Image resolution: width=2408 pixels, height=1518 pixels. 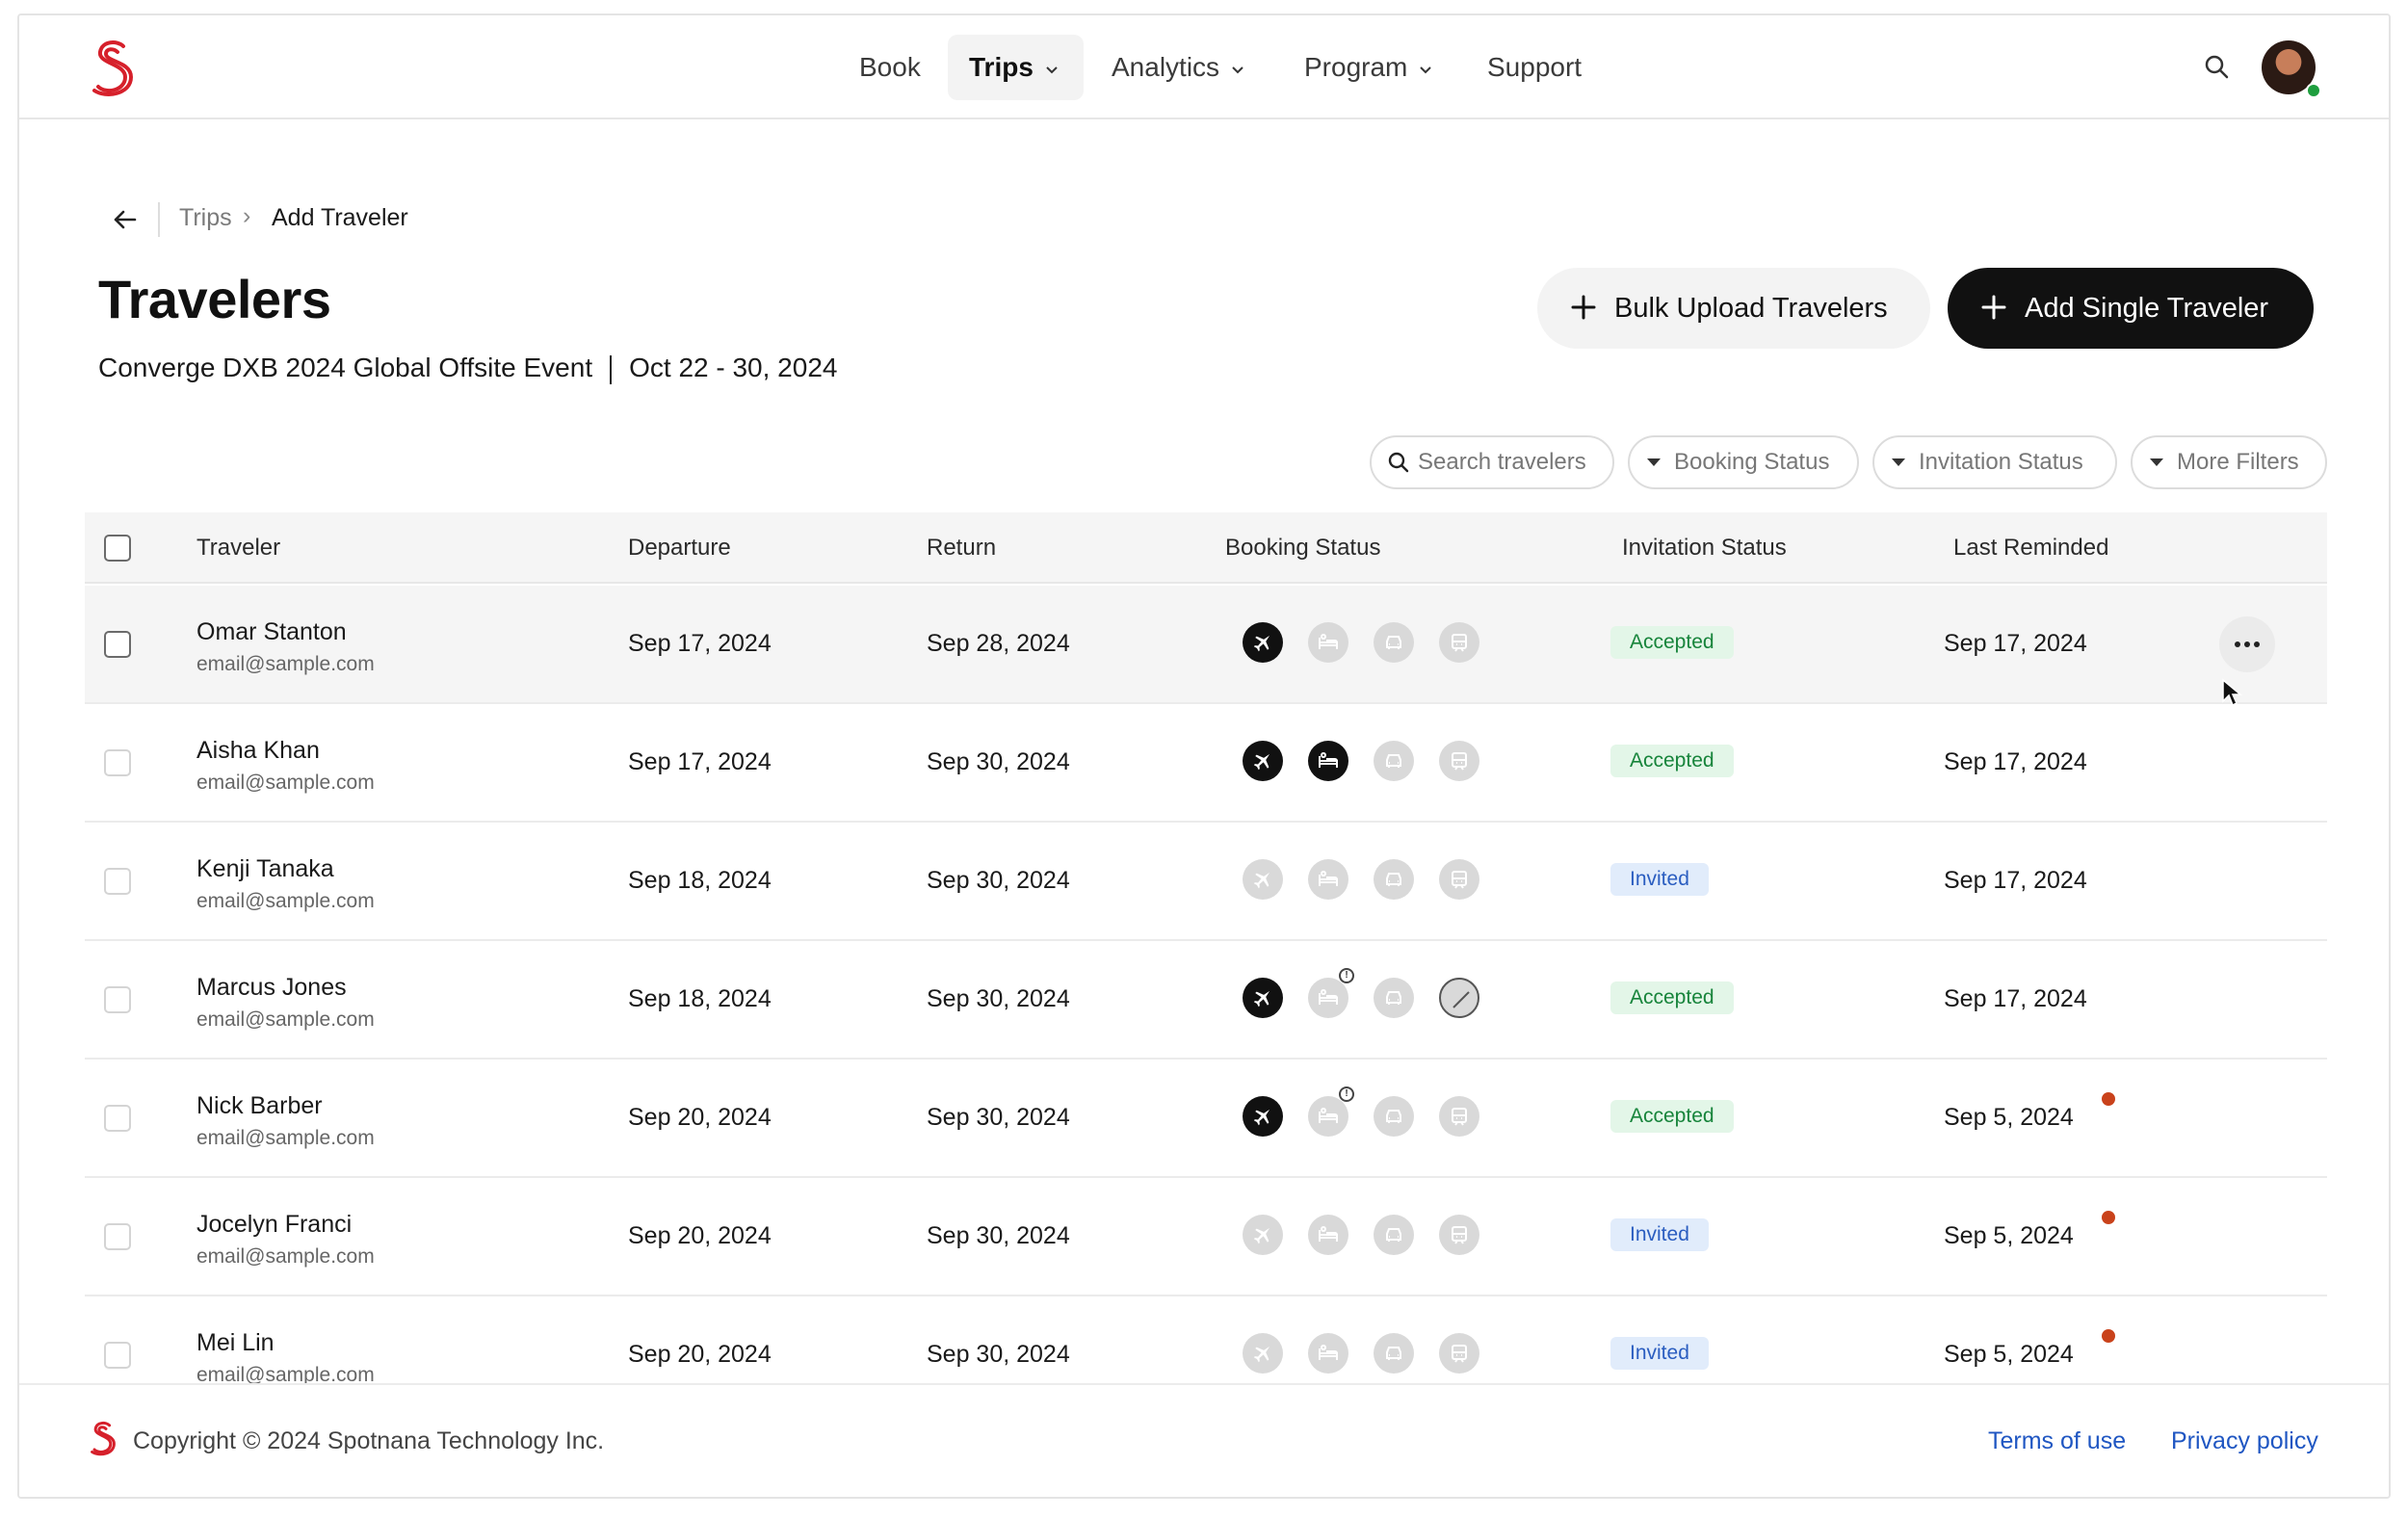 What do you see at coordinates (235, 1343) in the screenshot?
I see `traveler-name: Mei Lin` at bounding box center [235, 1343].